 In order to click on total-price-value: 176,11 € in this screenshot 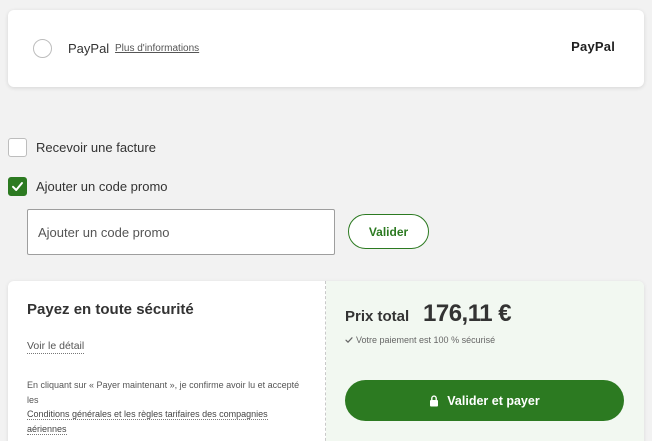, I will do `click(467, 313)`.